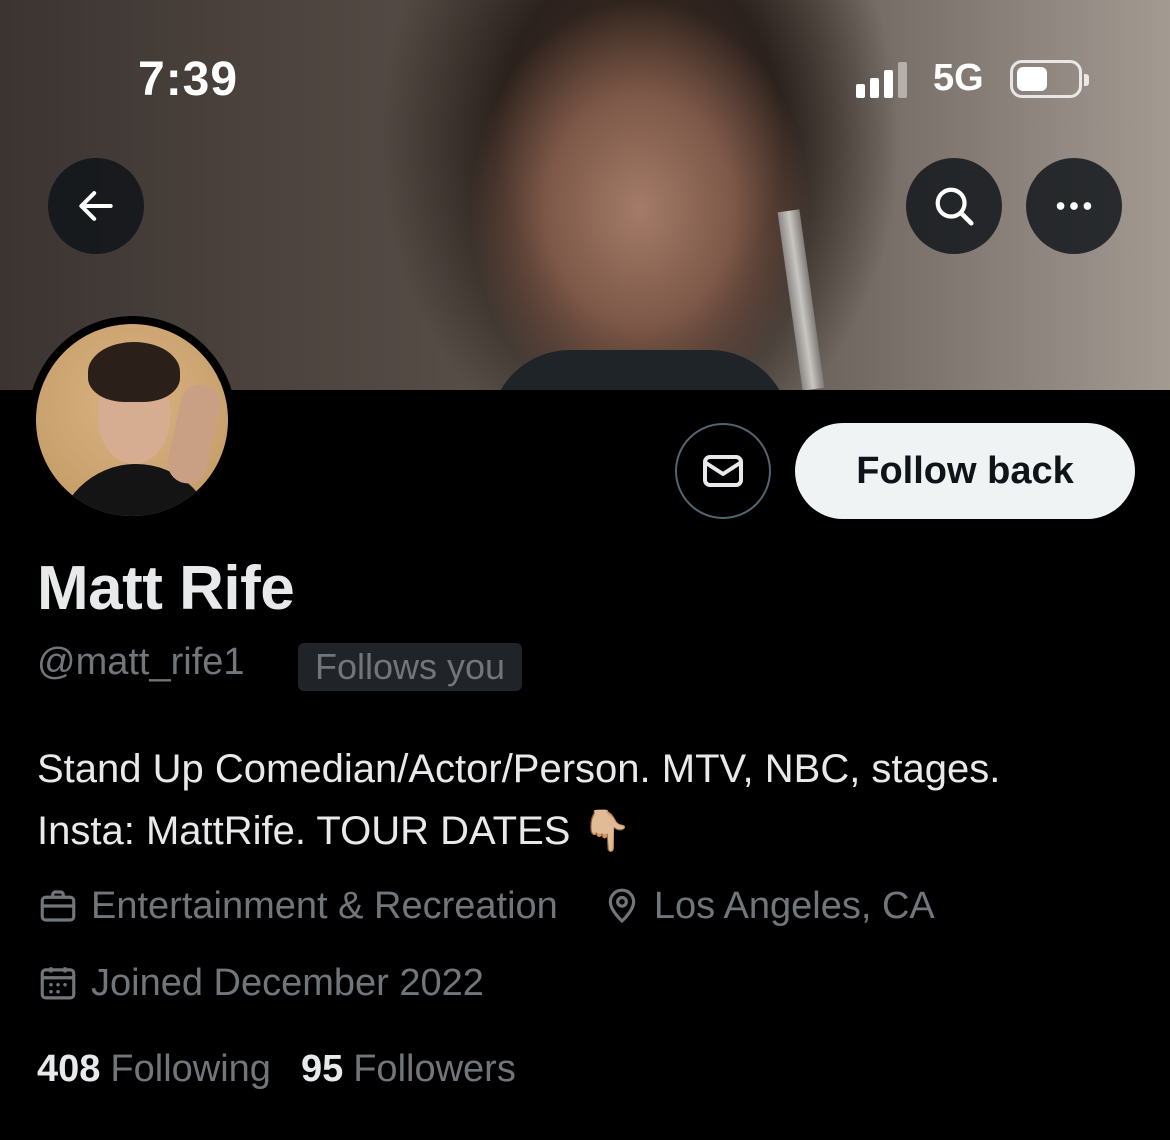  I want to click on status-time: 7:39, so click(188, 79).